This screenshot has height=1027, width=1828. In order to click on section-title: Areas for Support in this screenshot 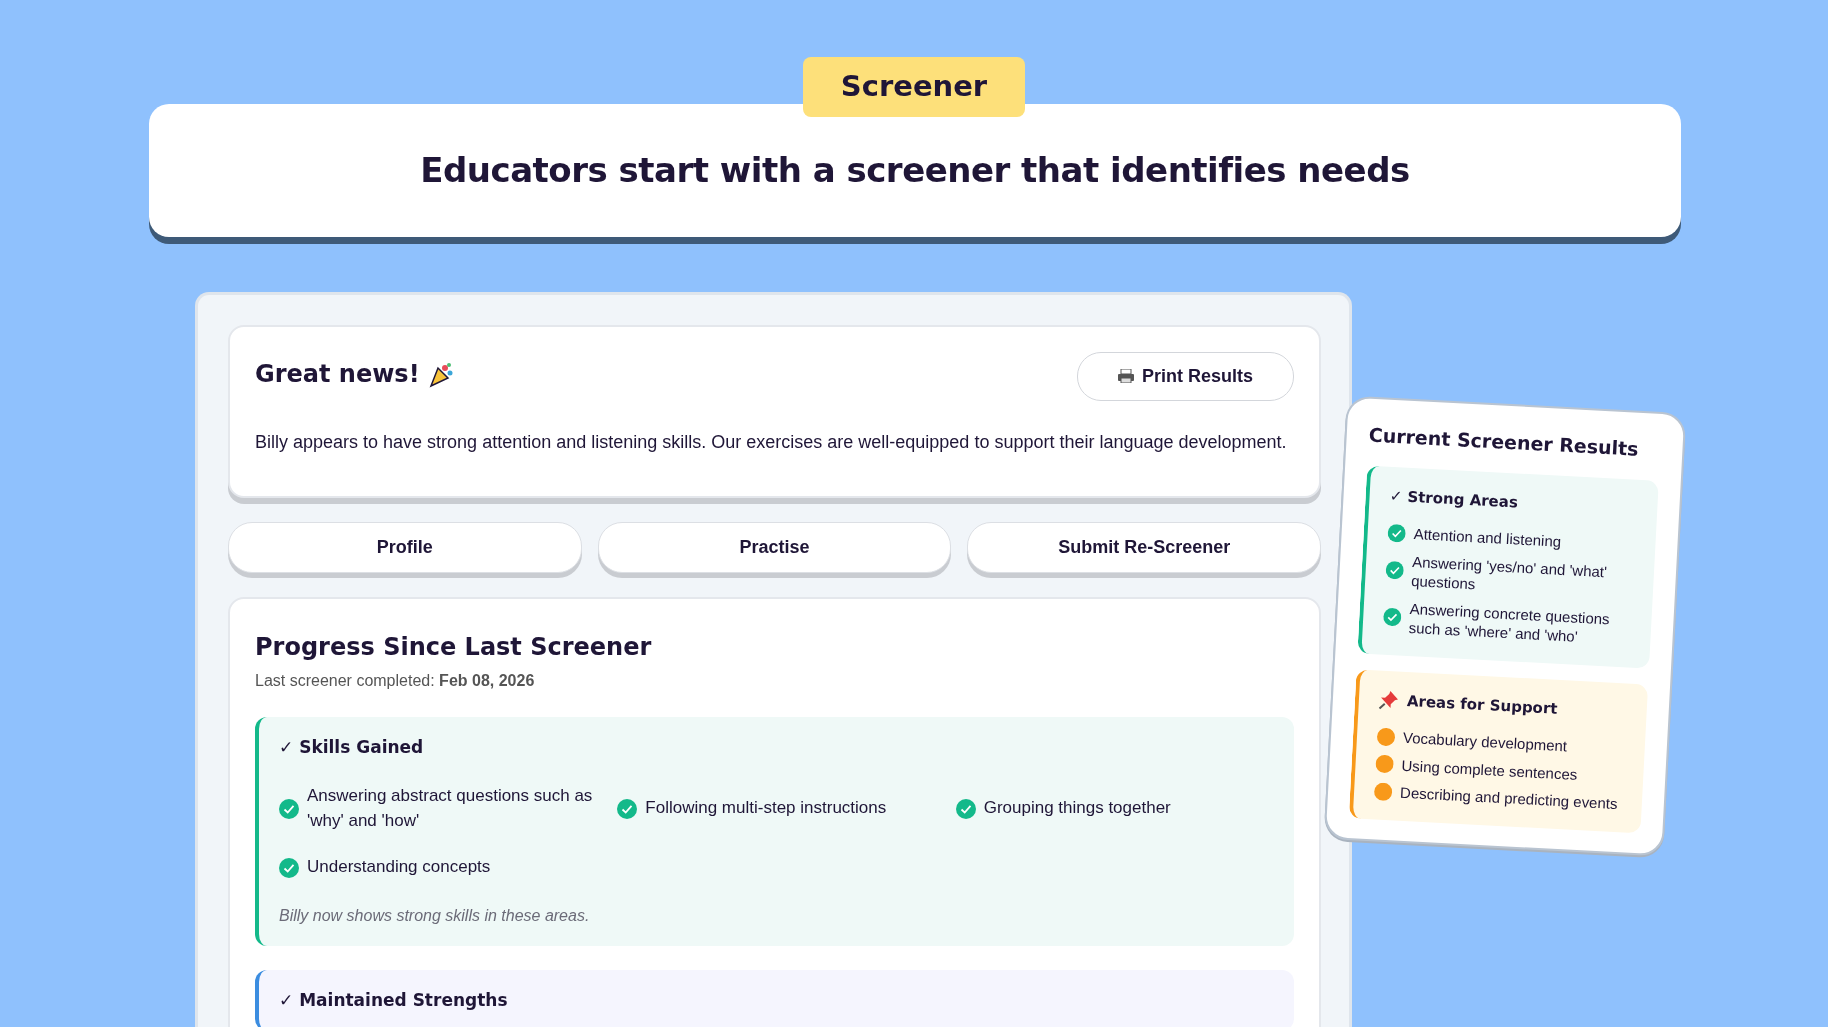, I will do `click(1482, 704)`.